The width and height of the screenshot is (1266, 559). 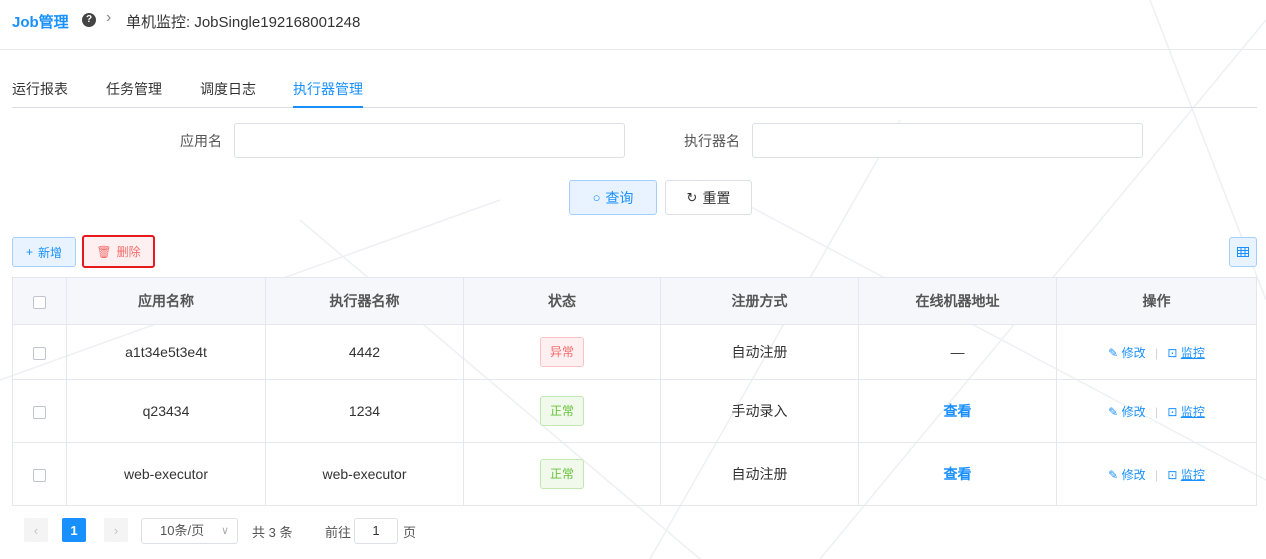 What do you see at coordinates (410, 532) in the screenshot?
I see `goto-suffix: 页` at bounding box center [410, 532].